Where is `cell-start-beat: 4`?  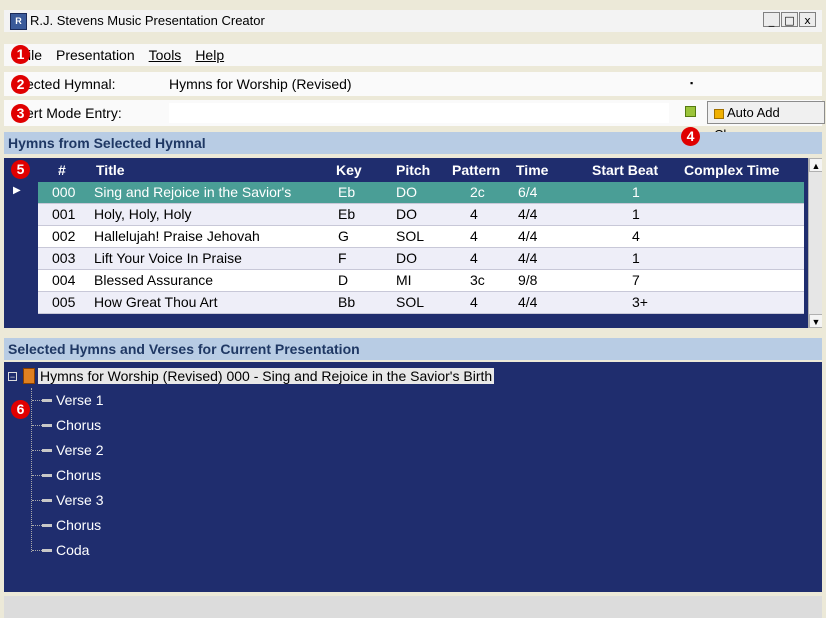
cell-start-beat: 4 is located at coordinates (636, 236).